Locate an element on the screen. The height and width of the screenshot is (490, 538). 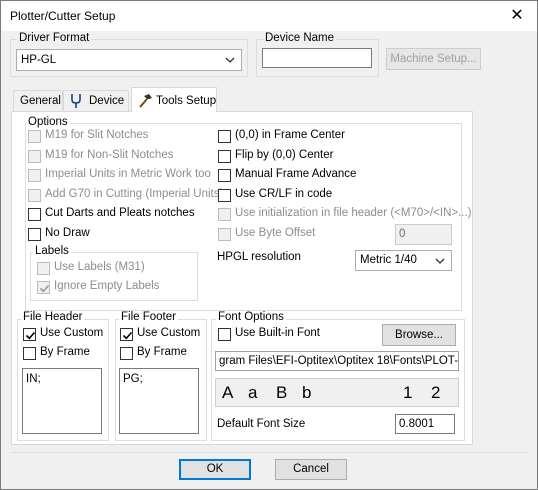
tab-device: Device is located at coordinates (96, 101).